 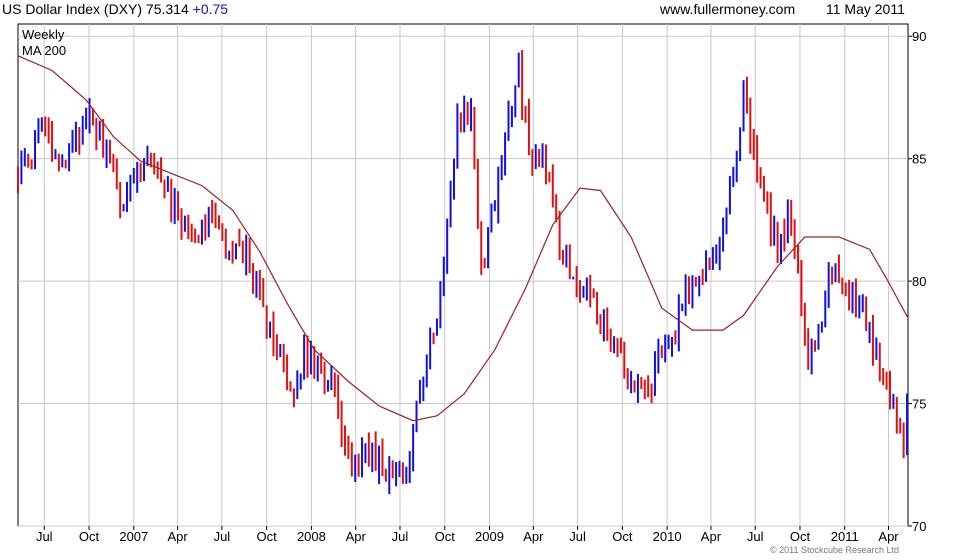 What do you see at coordinates (44, 50) in the screenshot?
I see `legend-ma-200: MA 200` at bounding box center [44, 50].